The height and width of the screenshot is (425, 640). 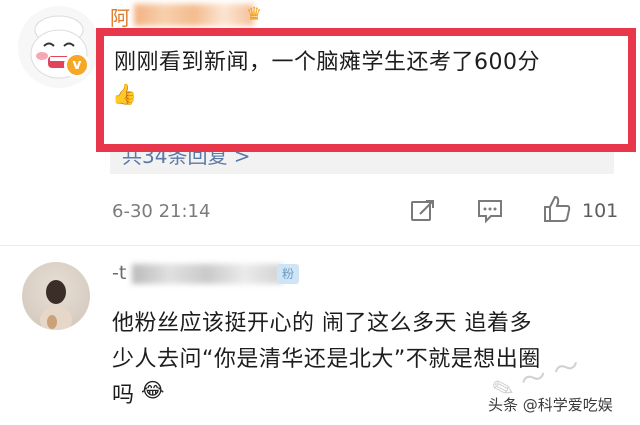 I want to click on share-icon, so click(x=423, y=211).